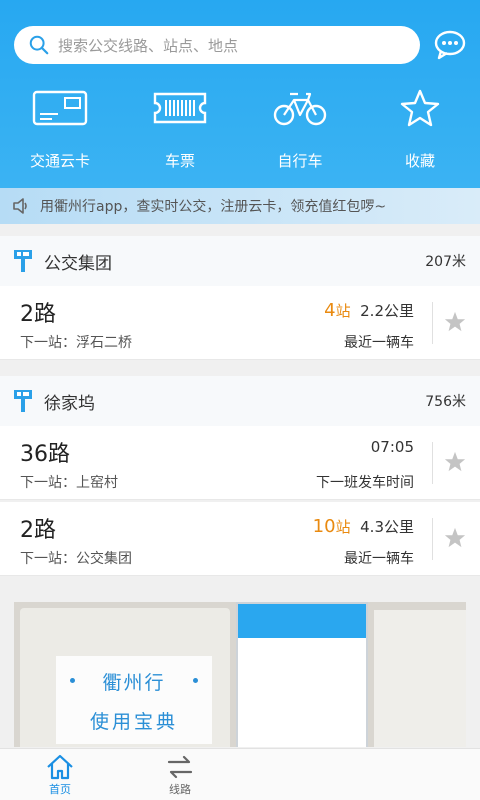  What do you see at coordinates (420, 108) in the screenshot?
I see `star-icon` at bounding box center [420, 108].